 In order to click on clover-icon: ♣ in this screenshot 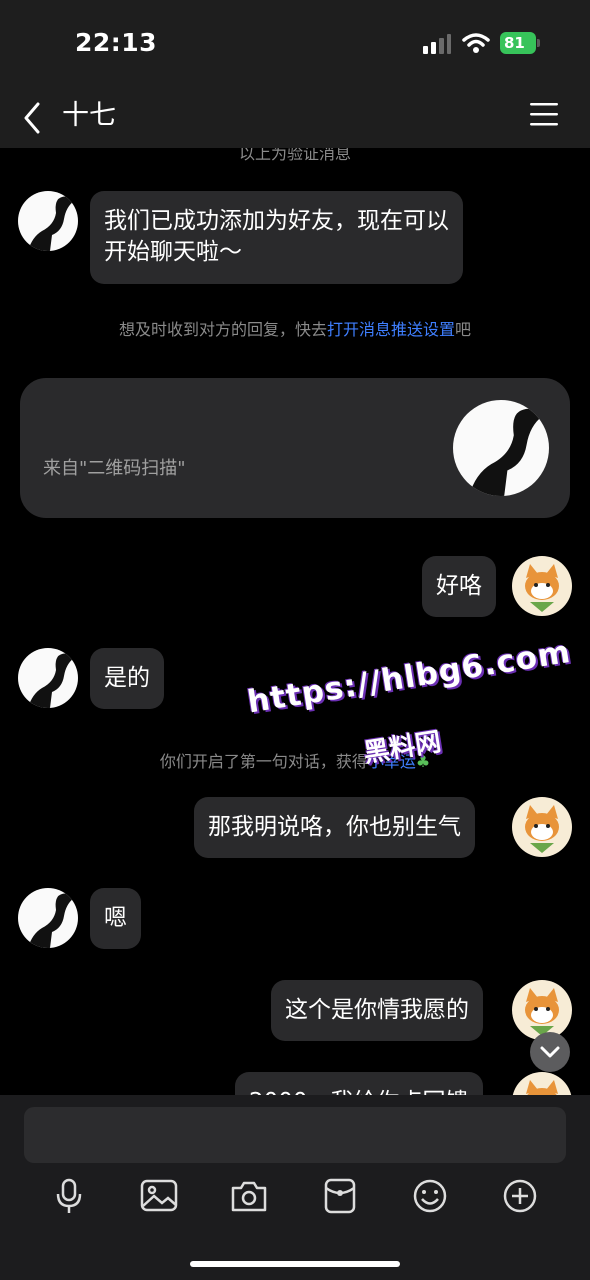, I will do `click(423, 761)`.